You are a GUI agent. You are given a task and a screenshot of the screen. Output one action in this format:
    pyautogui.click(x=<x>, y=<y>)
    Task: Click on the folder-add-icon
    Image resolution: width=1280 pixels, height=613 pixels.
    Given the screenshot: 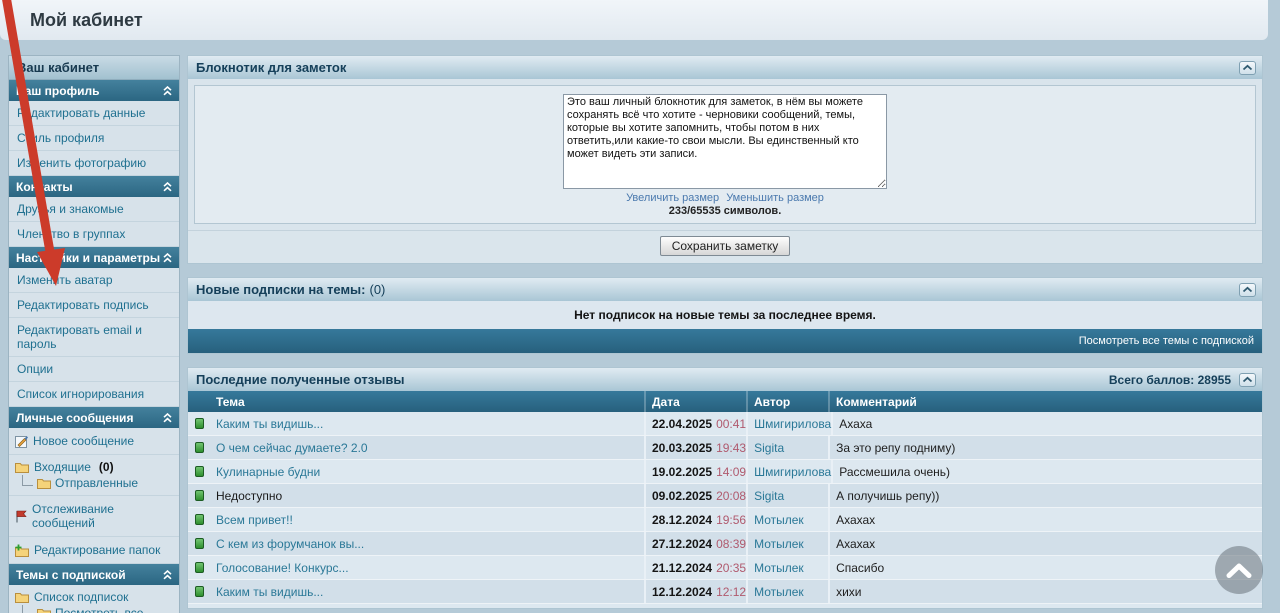 What is the action you would take?
    pyautogui.click(x=22, y=550)
    